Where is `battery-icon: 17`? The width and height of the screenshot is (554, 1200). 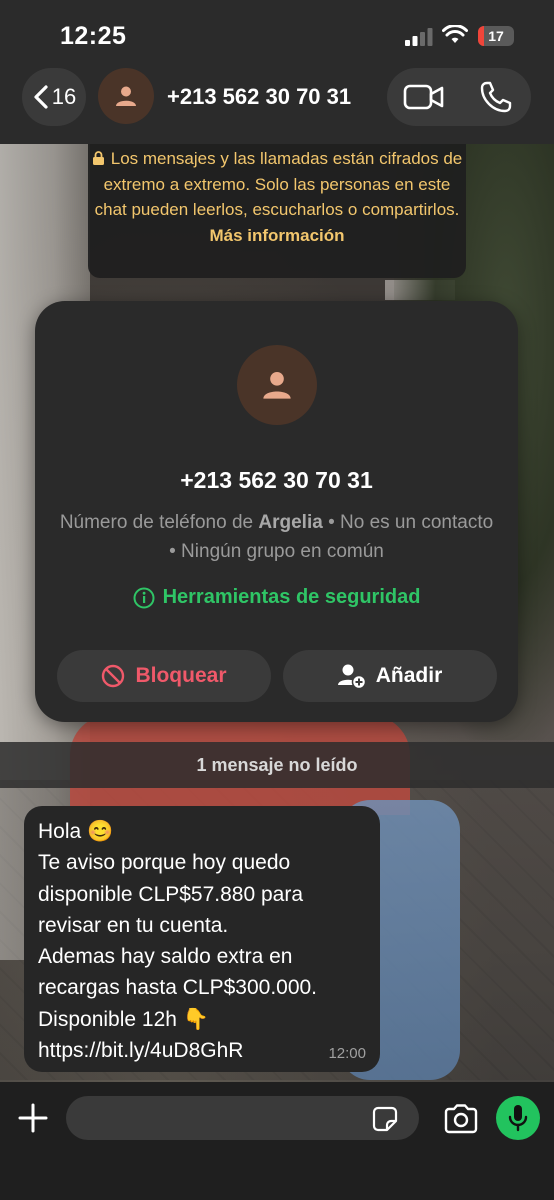 battery-icon: 17 is located at coordinates (496, 36).